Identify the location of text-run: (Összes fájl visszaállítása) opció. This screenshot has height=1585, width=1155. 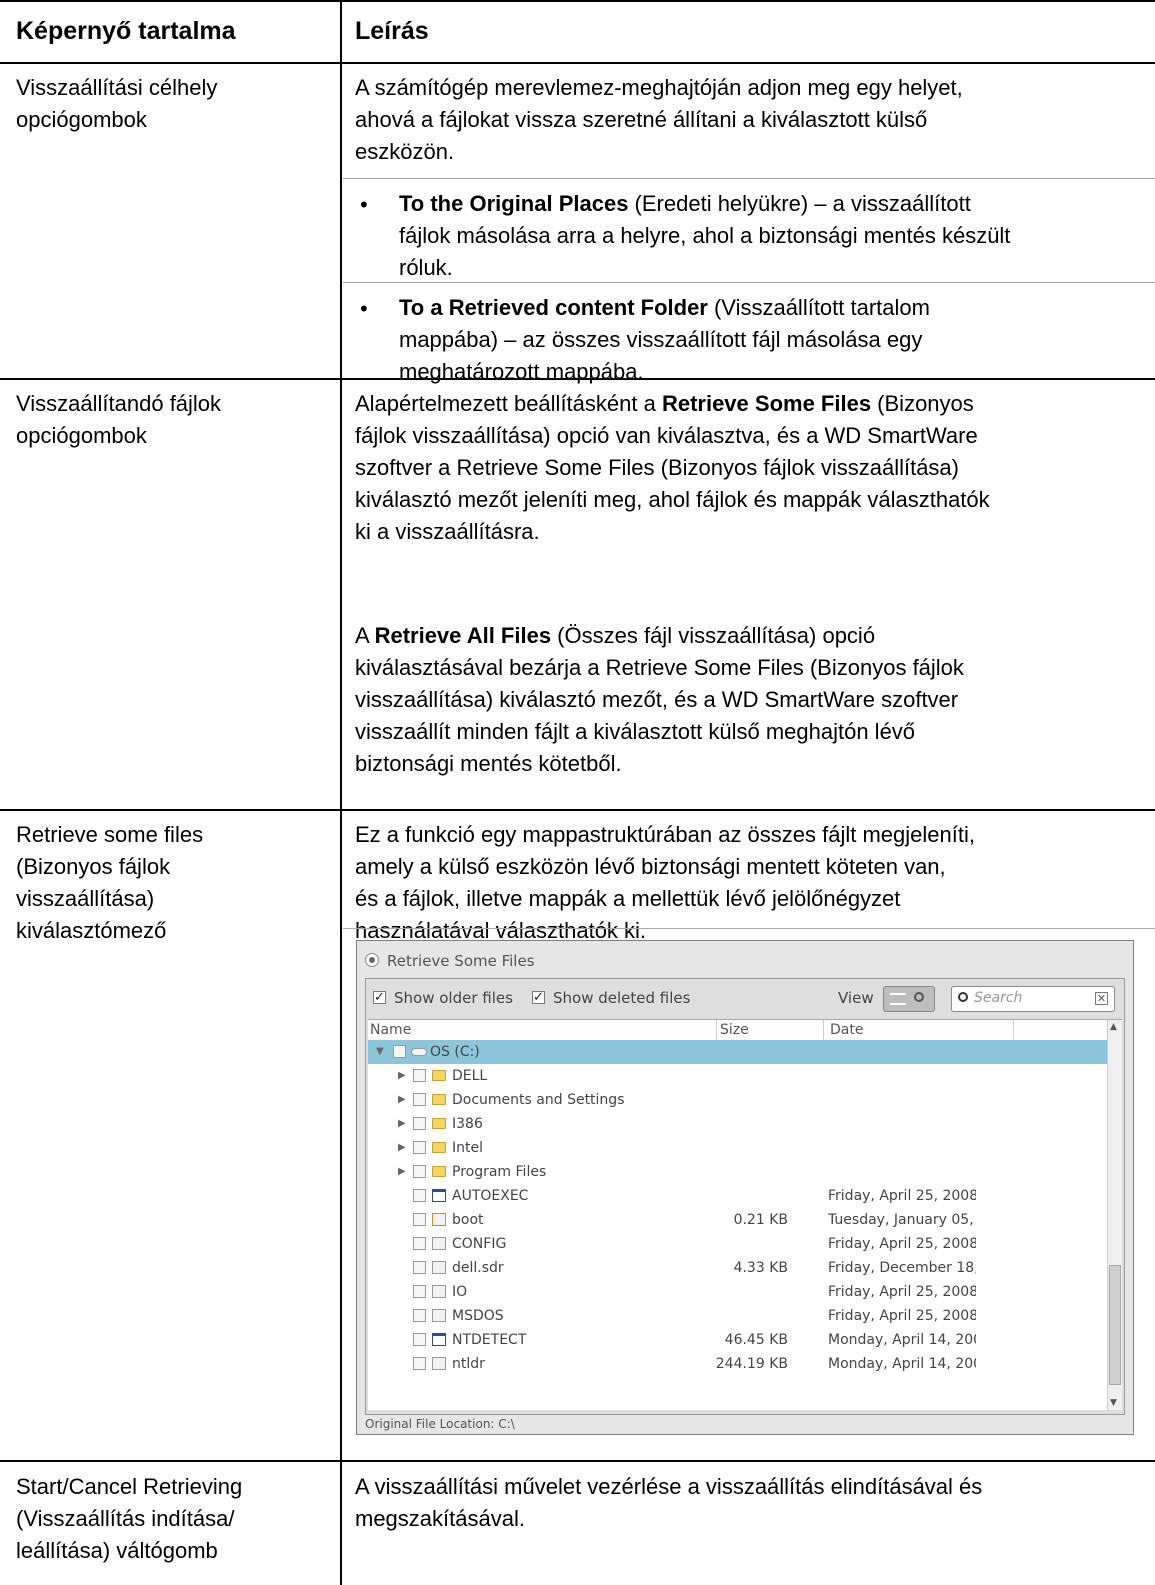
(713, 635).